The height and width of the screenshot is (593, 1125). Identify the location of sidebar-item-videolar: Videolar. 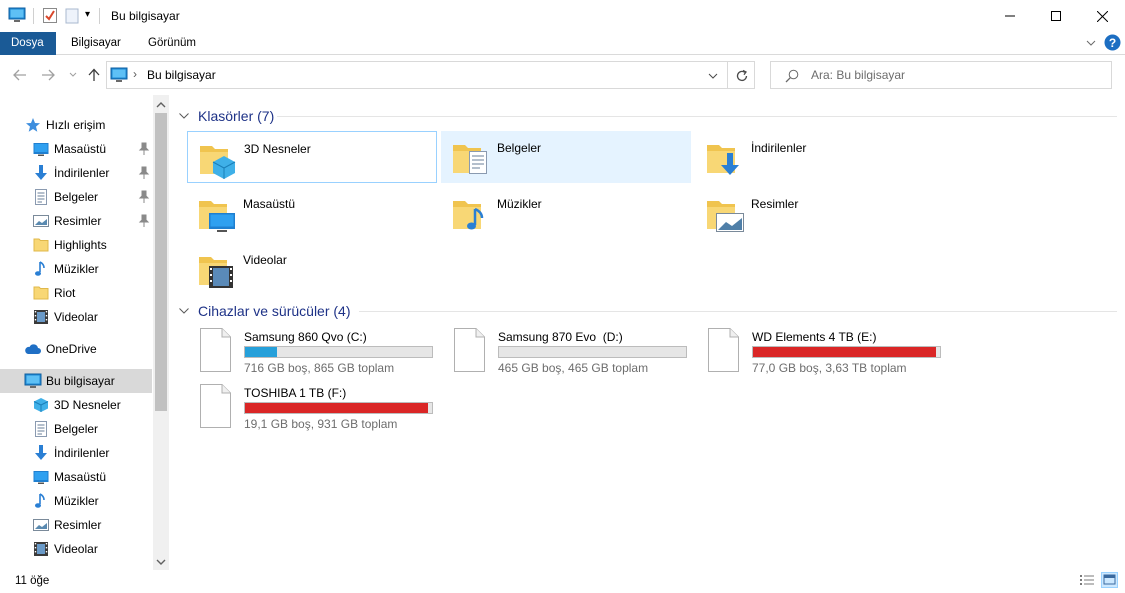
(76, 317).